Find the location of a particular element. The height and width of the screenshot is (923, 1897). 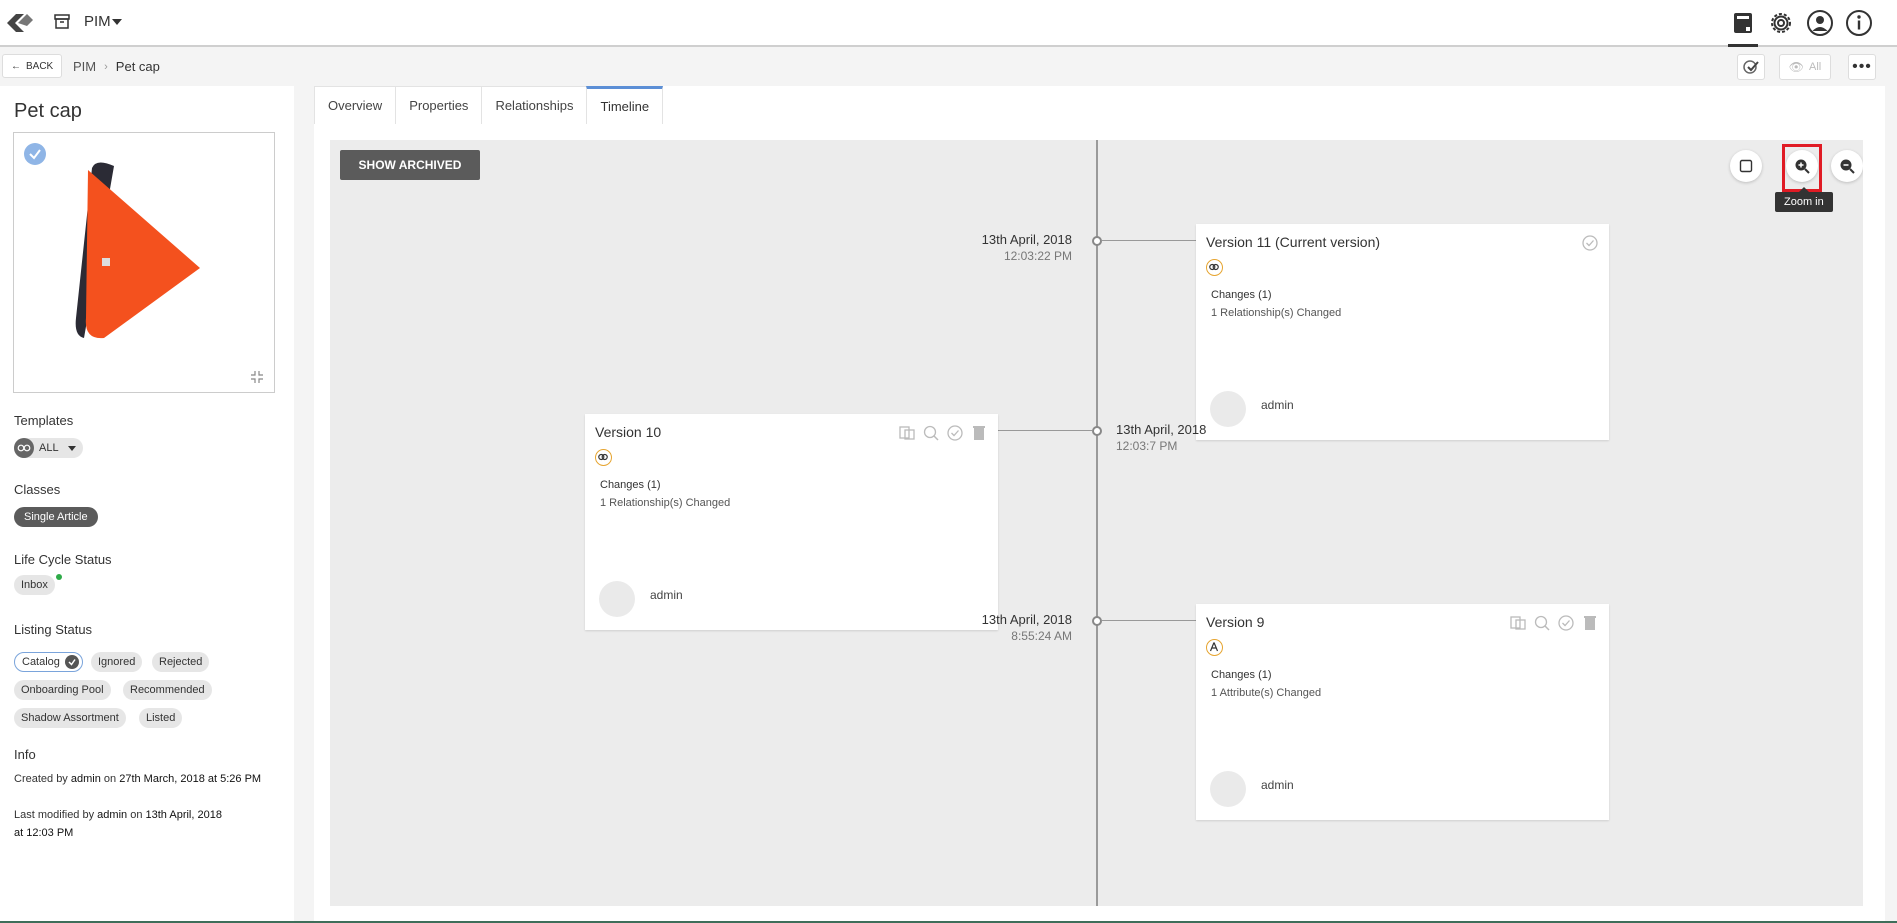

zoom-out-button is located at coordinates (1847, 166).